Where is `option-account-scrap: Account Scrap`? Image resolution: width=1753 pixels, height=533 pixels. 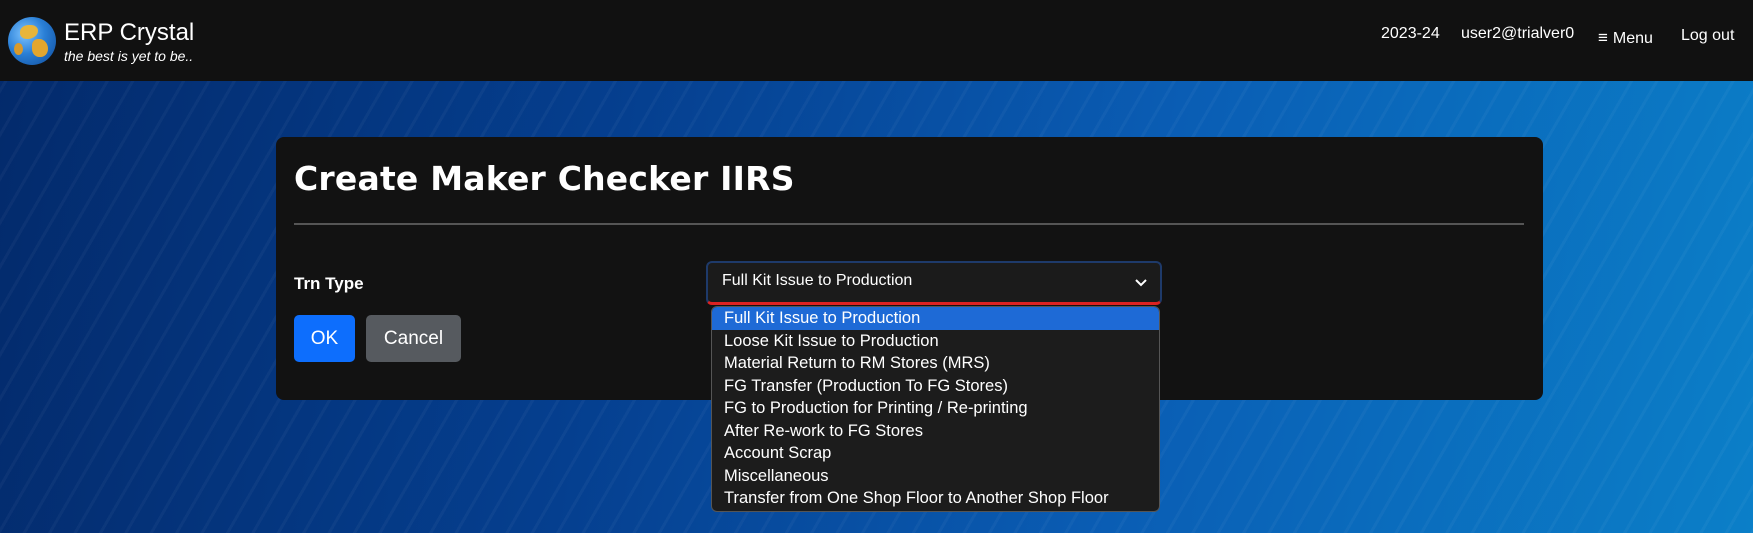 option-account-scrap: Account Scrap is located at coordinates (935, 453).